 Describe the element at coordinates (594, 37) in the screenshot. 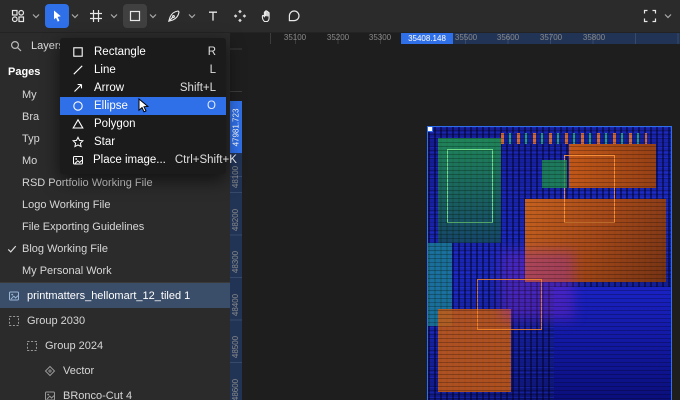

I see `ruler-tick-label: 35800` at that location.